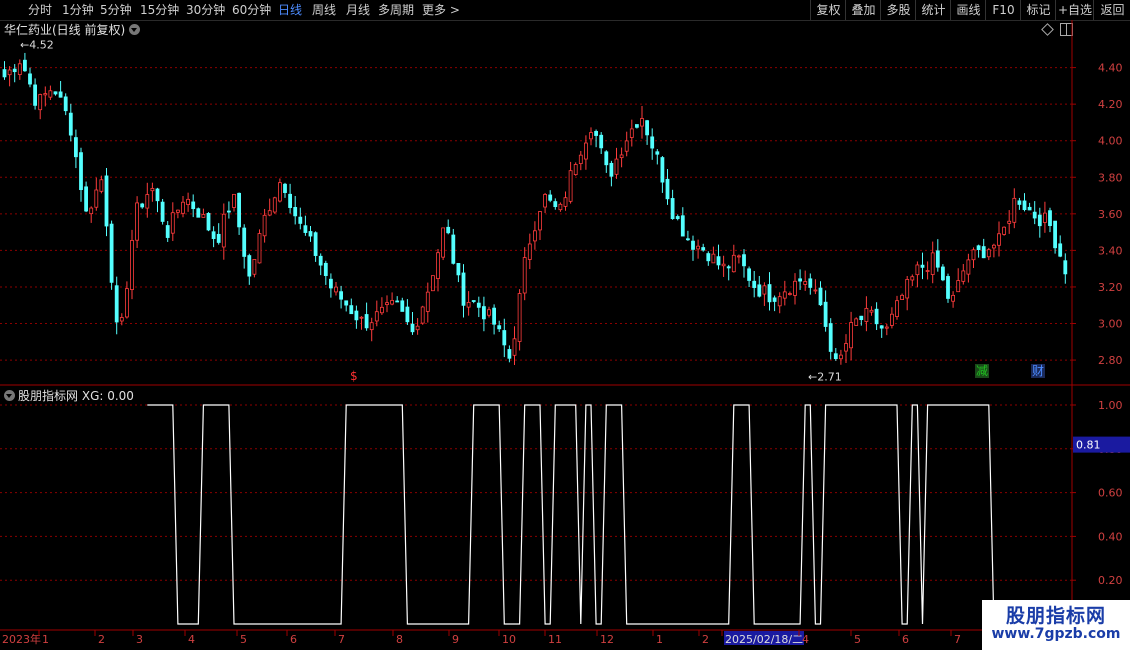 This screenshot has height=650, width=1130. I want to click on time-label: 11, so click(555, 639).